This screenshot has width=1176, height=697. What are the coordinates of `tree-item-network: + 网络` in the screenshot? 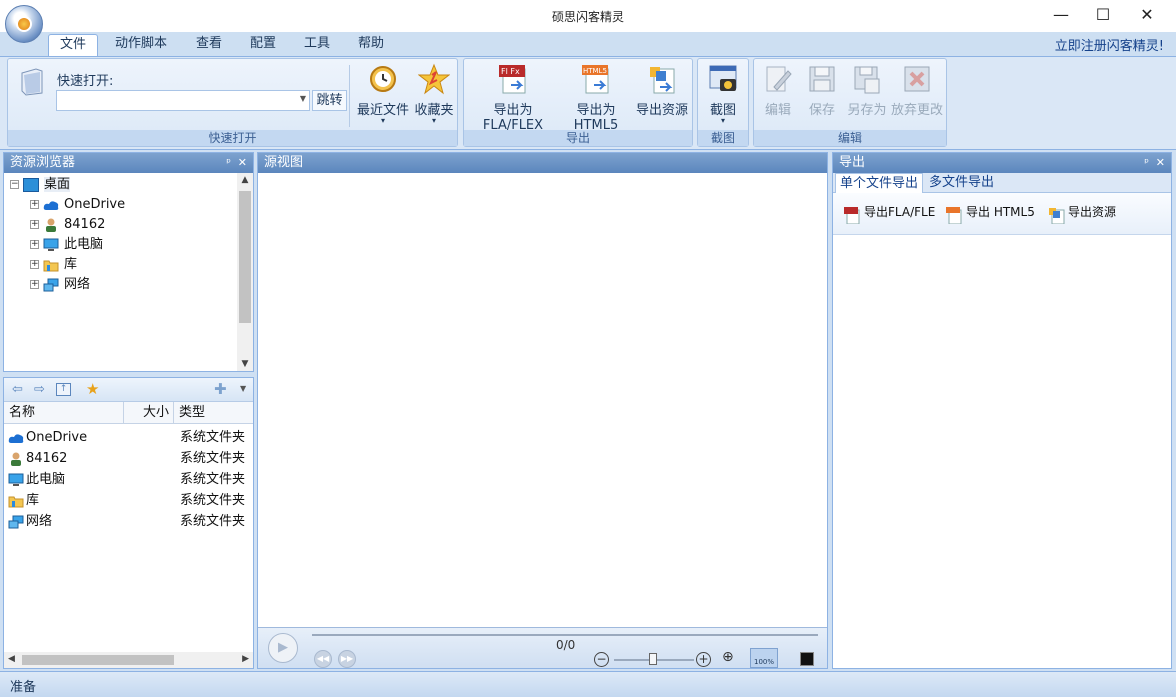 It's located at (60, 285).